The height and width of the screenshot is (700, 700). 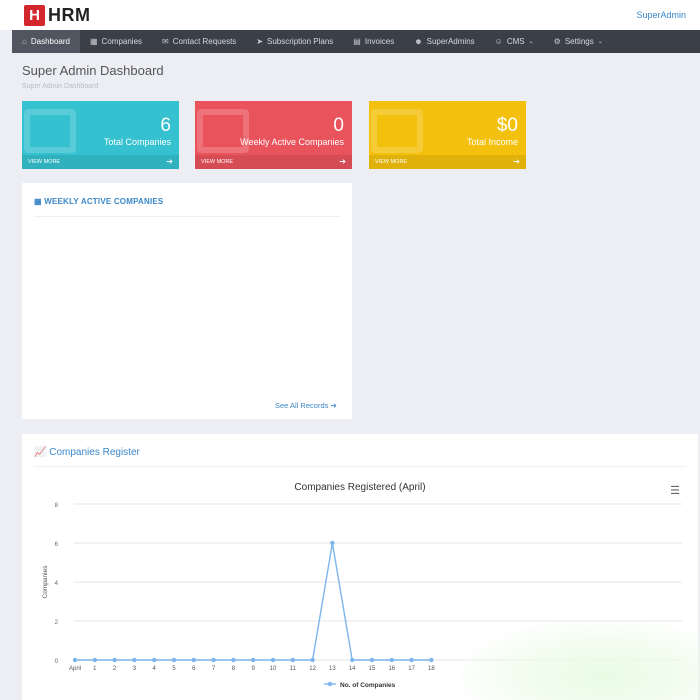 I want to click on panel-title: ▦ WEEKLY ACTIVE COMPANIES, so click(x=98, y=201).